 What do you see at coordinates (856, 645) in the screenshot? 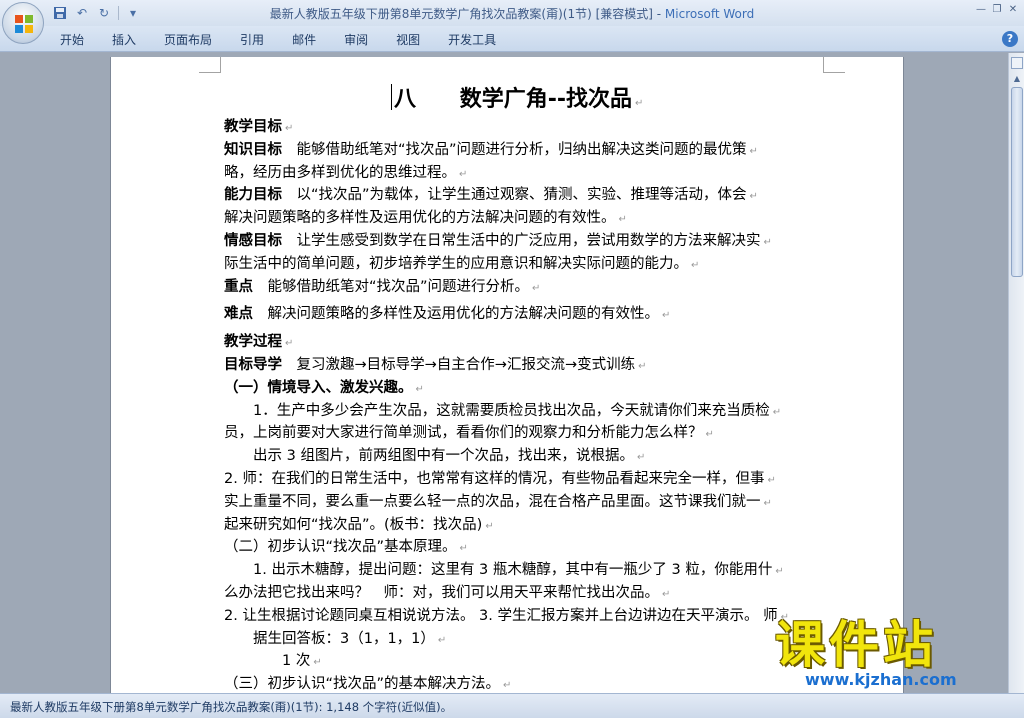
I see `watermark-logo-text: 课件站` at bounding box center [856, 645].